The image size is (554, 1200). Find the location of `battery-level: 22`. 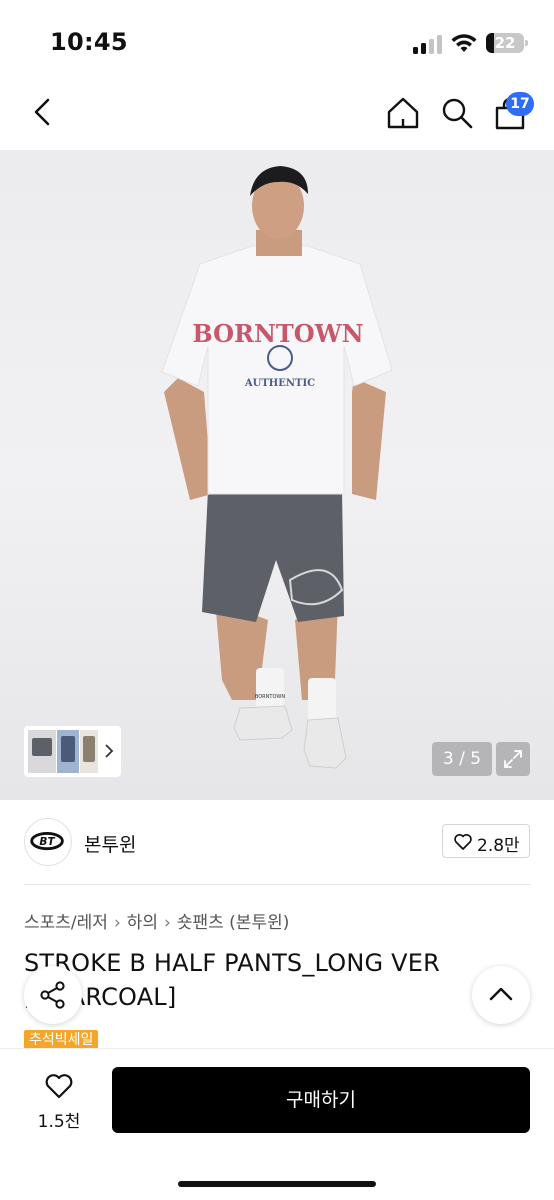

battery-level: 22 is located at coordinates (505, 43).